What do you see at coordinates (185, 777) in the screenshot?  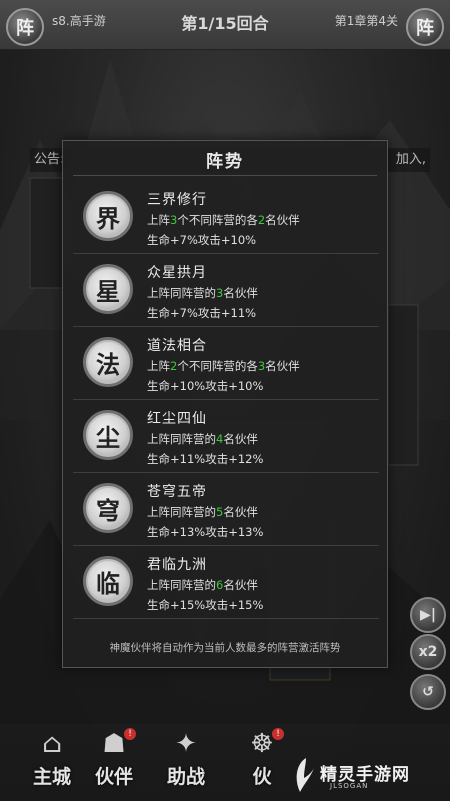 I see `nav-label: 助战` at bounding box center [185, 777].